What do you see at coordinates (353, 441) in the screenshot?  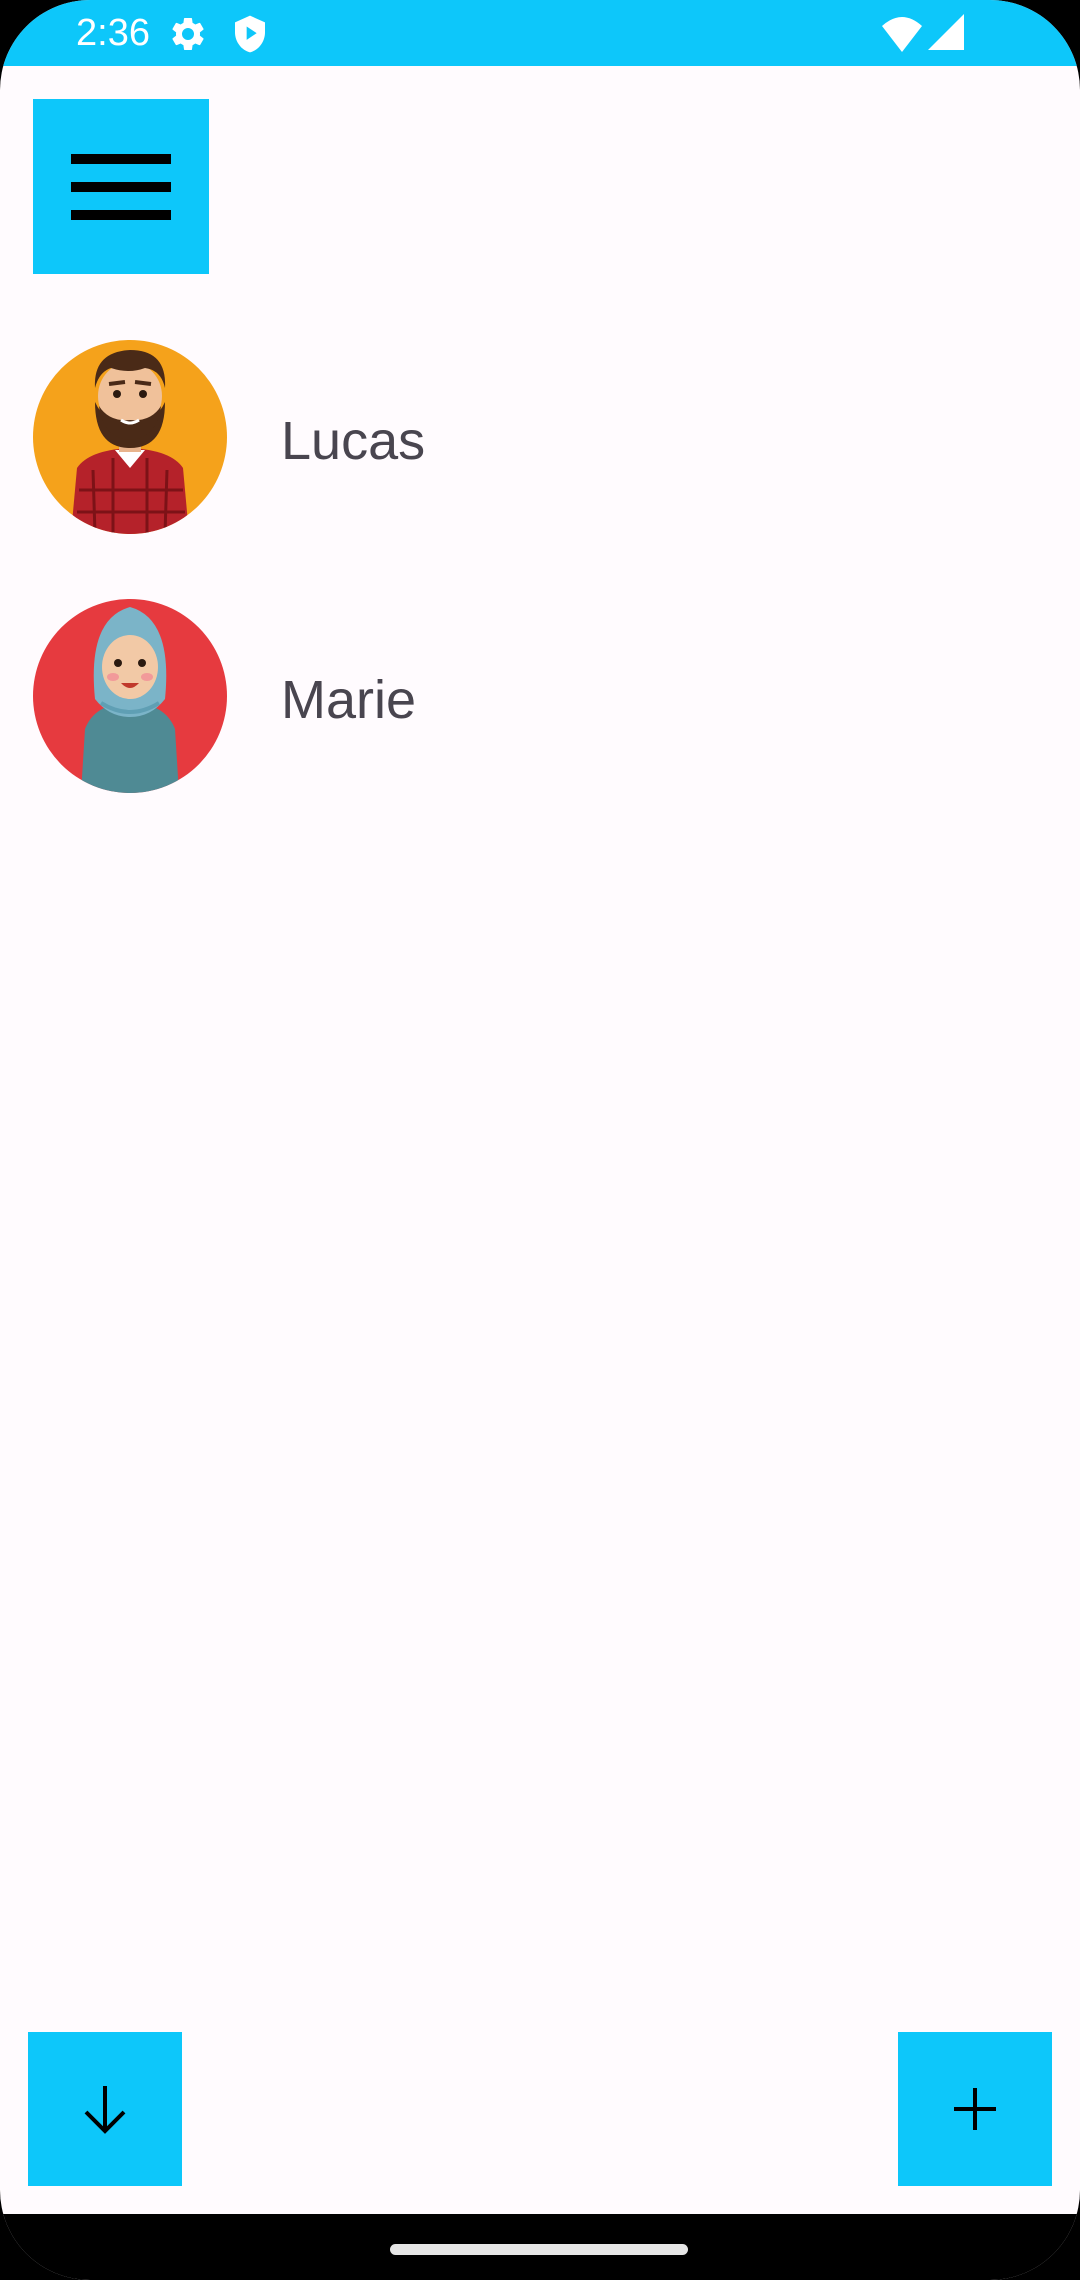 I see `contact-name: Lucas` at bounding box center [353, 441].